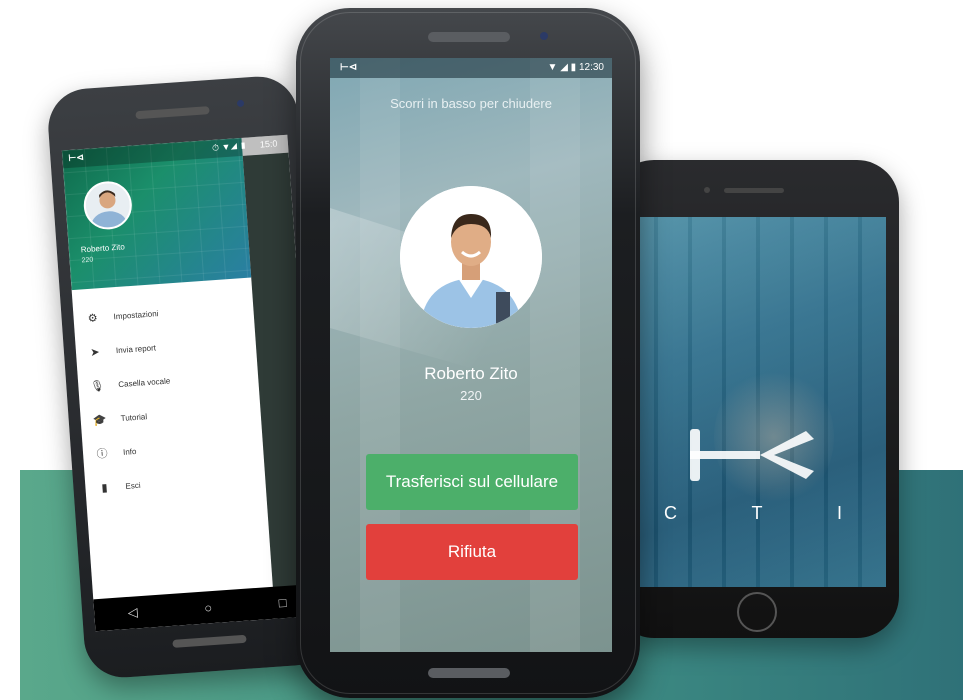  I want to click on info-icon: ⓘ, so click(102, 454).